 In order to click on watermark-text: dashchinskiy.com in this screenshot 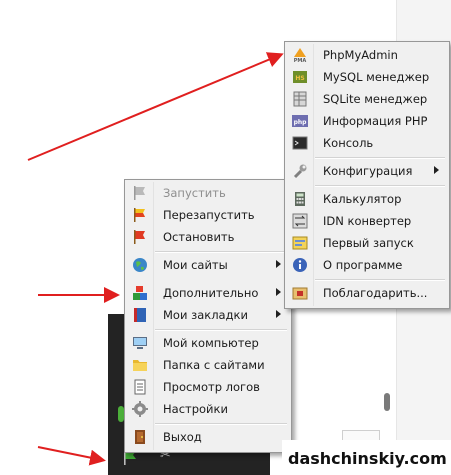, I will do `click(367, 458)`.